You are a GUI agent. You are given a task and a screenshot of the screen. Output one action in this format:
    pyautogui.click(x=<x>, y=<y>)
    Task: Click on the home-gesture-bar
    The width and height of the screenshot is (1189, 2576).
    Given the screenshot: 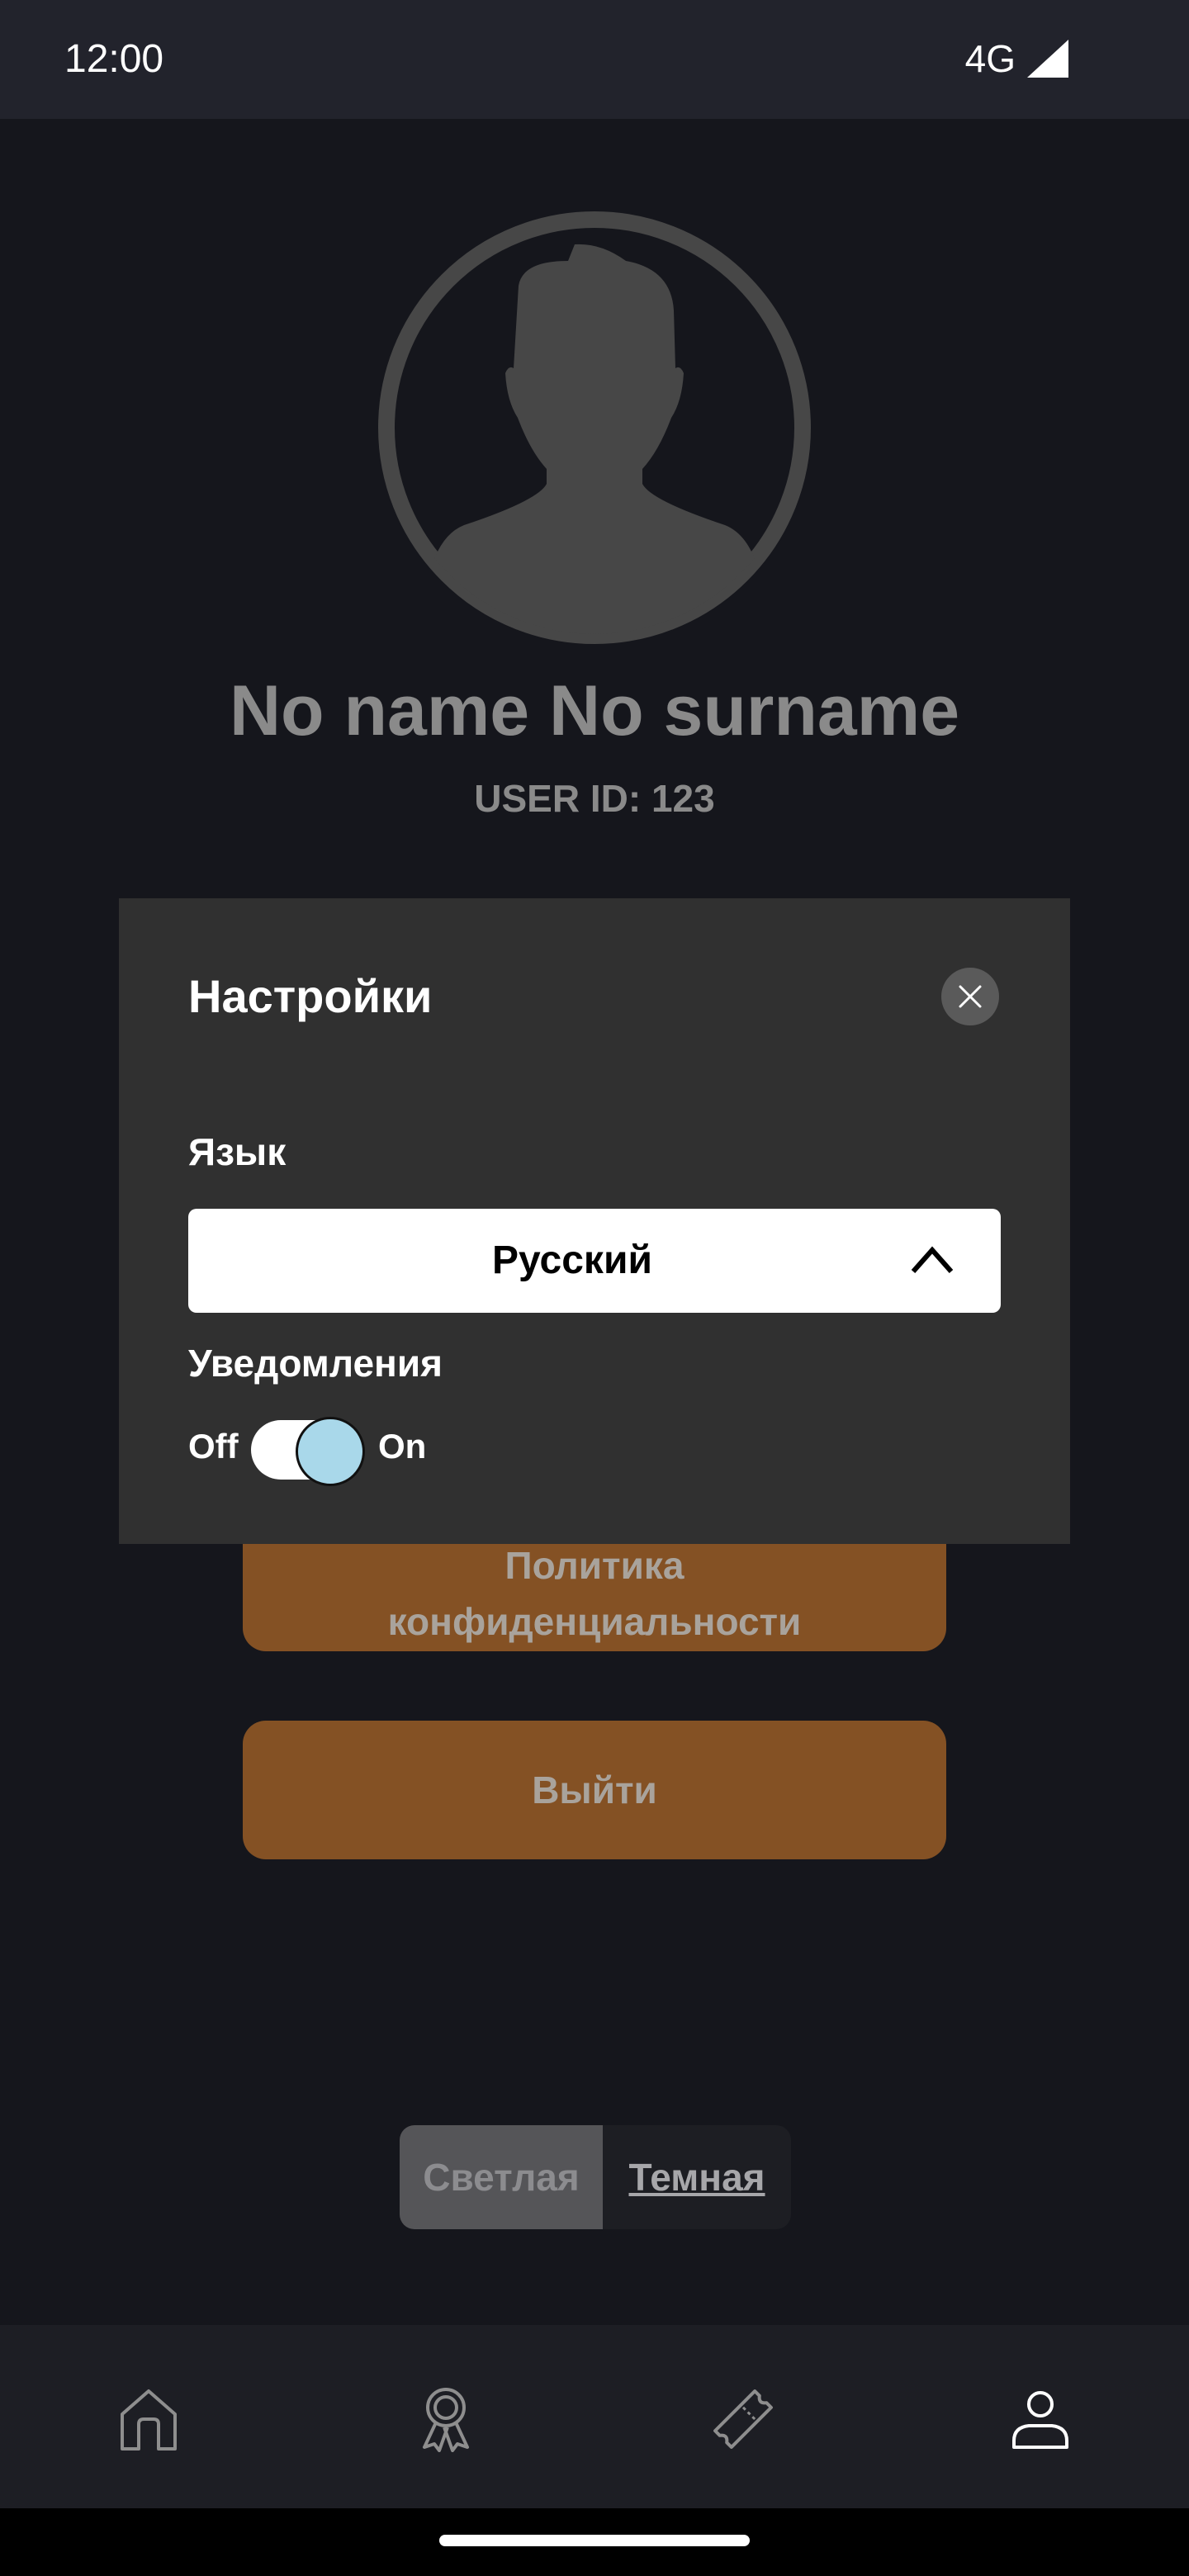 What is the action you would take?
    pyautogui.click(x=594, y=2540)
    